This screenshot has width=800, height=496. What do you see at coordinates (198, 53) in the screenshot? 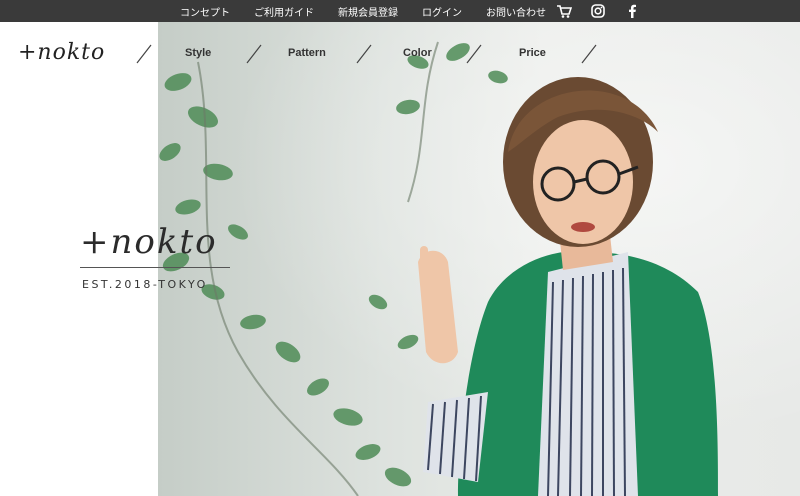
I see `nav-item-style: Style` at bounding box center [198, 53].